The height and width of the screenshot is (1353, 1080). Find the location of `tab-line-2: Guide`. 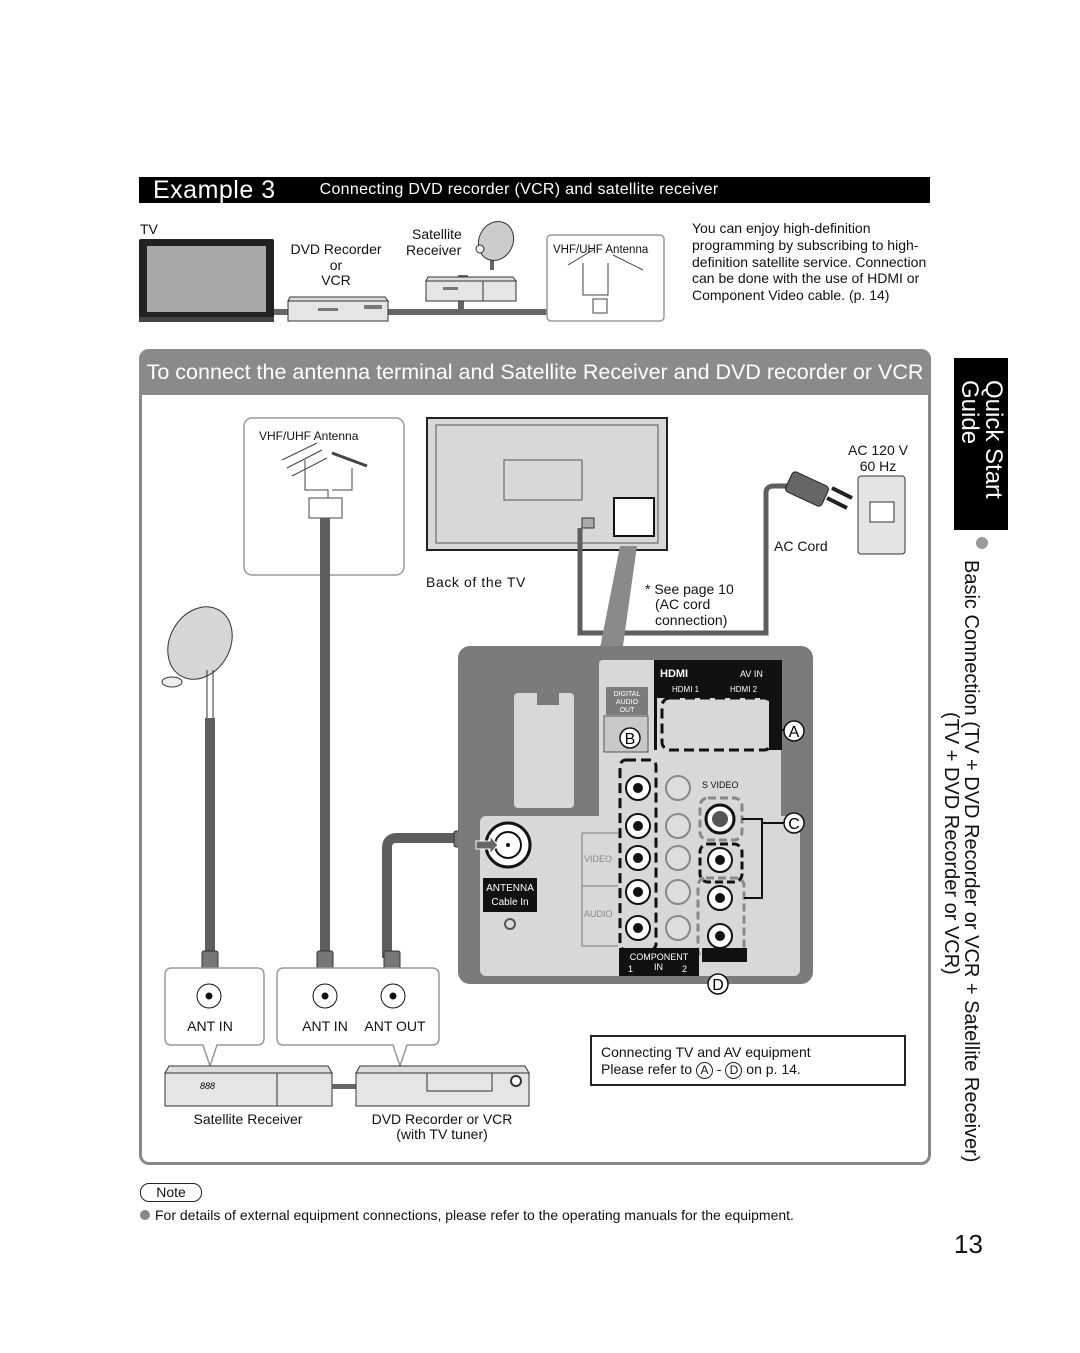

tab-line-2: Guide is located at coordinates (969, 412).